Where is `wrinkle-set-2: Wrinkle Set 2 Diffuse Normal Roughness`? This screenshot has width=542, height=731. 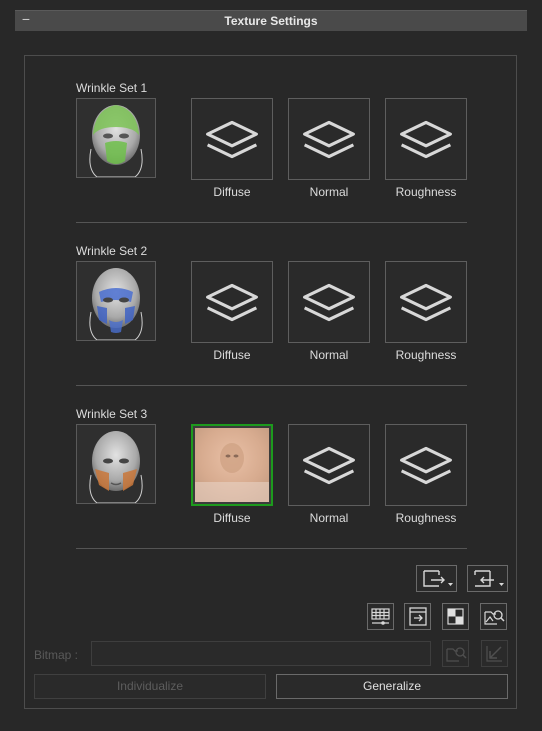 wrinkle-set-2: Wrinkle Set 2 Diffuse Normal Roughness is located at coordinates (272, 314).